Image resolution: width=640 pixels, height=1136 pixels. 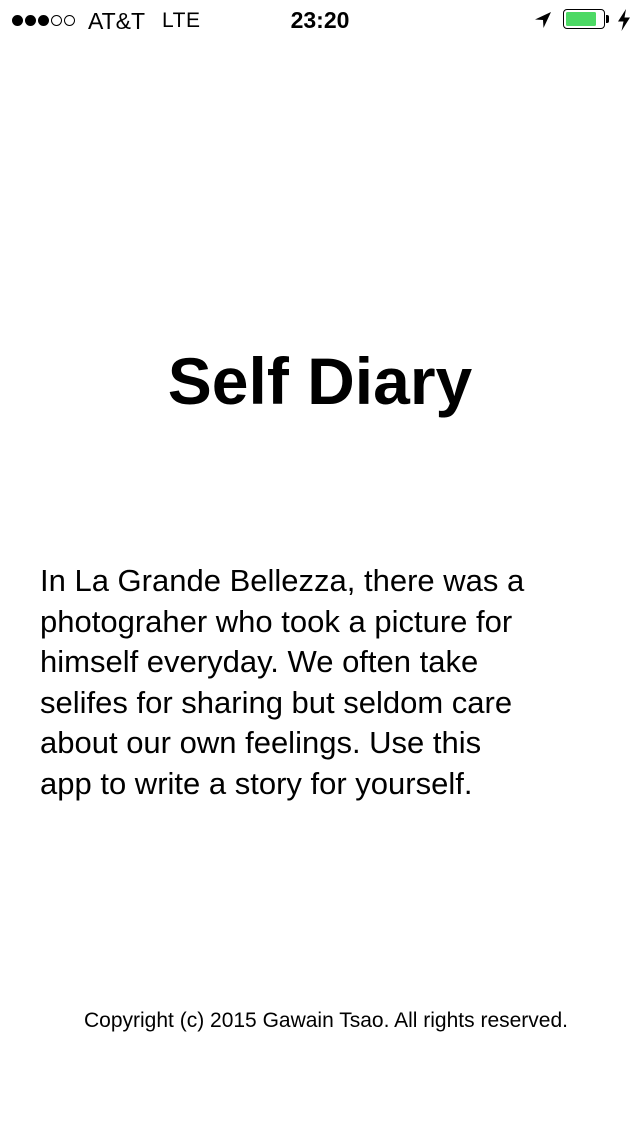 What do you see at coordinates (256, 783) in the screenshot?
I see `intro-line: app to write a story for yourself.` at bounding box center [256, 783].